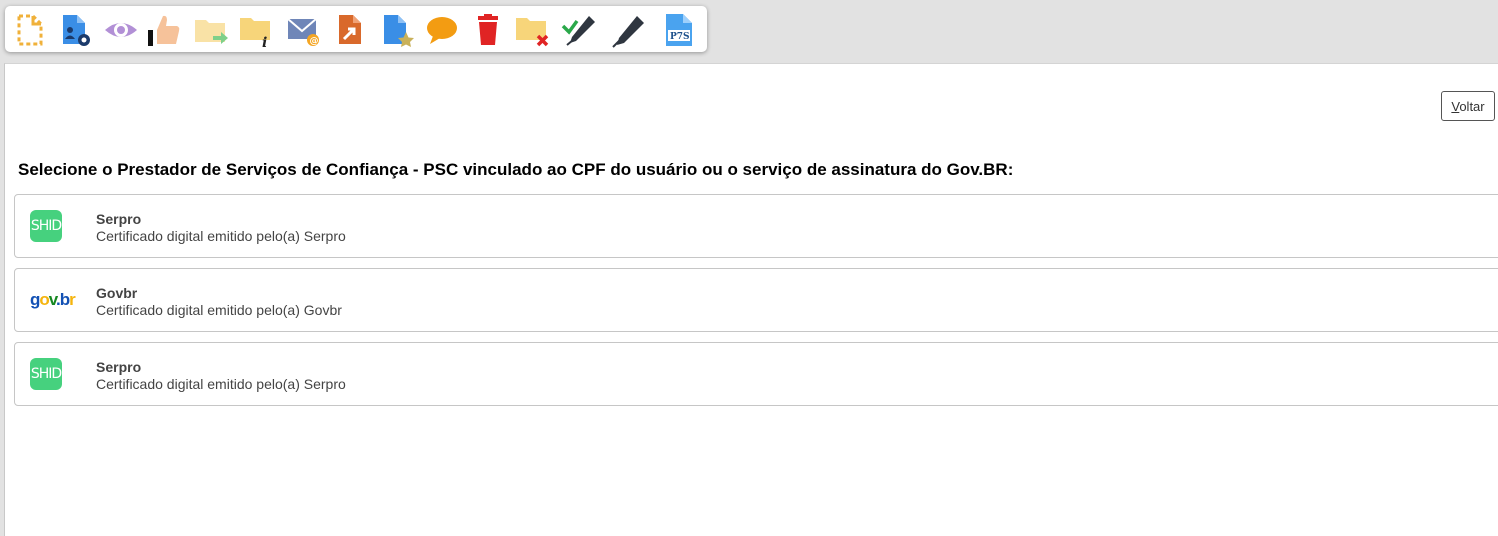 Image resolution: width=1498 pixels, height=536 pixels. What do you see at coordinates (629, 30) in the screenshot?
I see `sign-pen-icon` at bounding box center [629, 30].